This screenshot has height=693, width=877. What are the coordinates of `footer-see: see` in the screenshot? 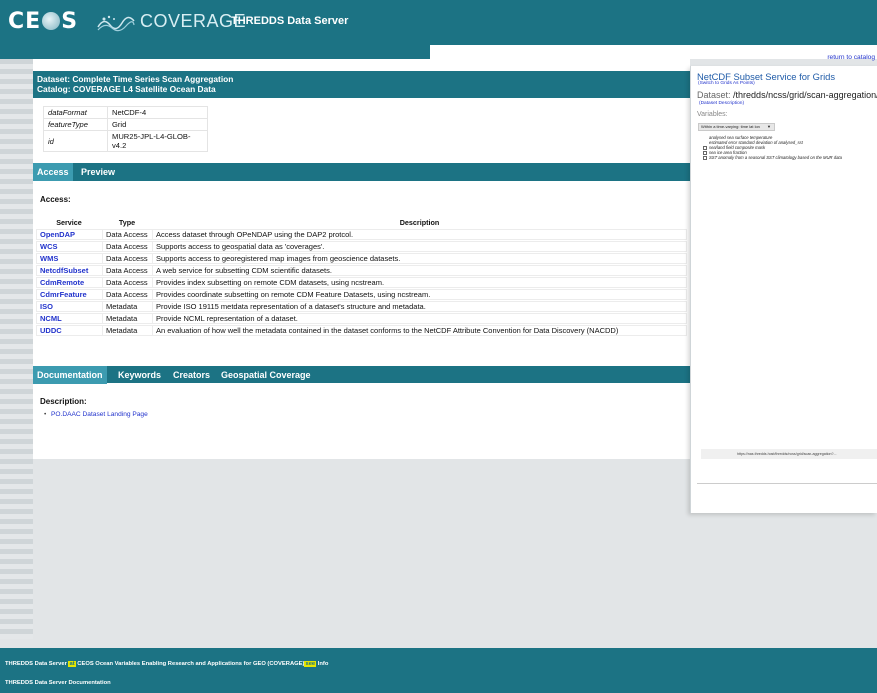 It's located at (310, 664).